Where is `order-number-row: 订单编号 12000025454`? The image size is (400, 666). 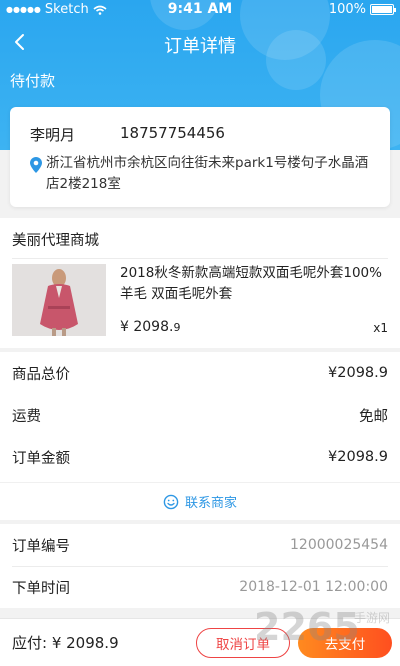
order-number-row: 订单编号 12000025454 is located at coordinates (200, 545).